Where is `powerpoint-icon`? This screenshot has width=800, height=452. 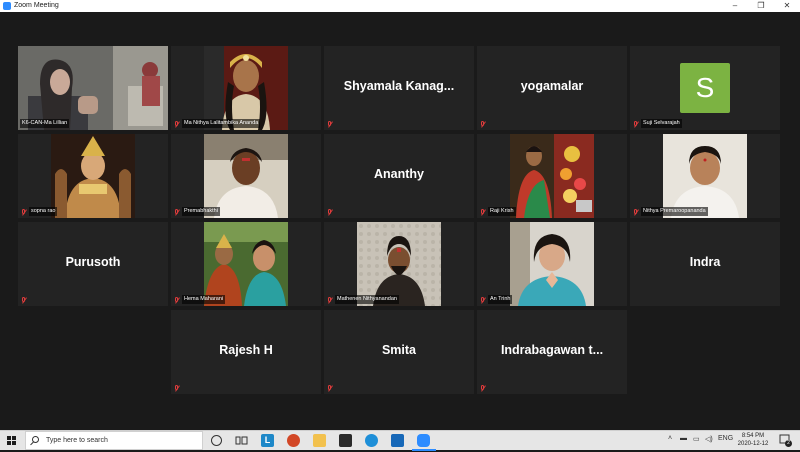
powerpoint-icon is located at coordinates (293, 440).